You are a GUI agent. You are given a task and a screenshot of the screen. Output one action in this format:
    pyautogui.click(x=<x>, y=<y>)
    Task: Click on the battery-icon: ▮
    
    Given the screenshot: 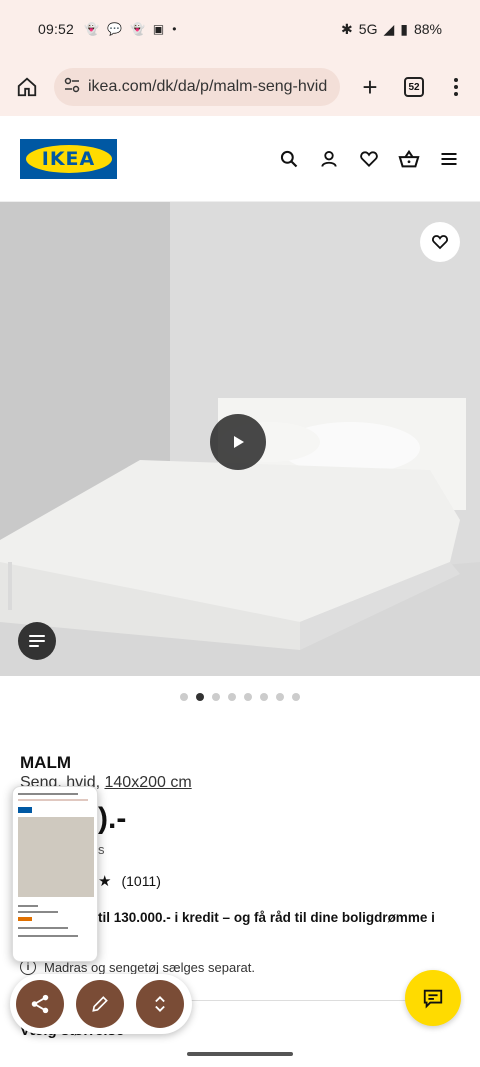 What is the action you would take?
    pyautogui.click(x=404, y=28)
    